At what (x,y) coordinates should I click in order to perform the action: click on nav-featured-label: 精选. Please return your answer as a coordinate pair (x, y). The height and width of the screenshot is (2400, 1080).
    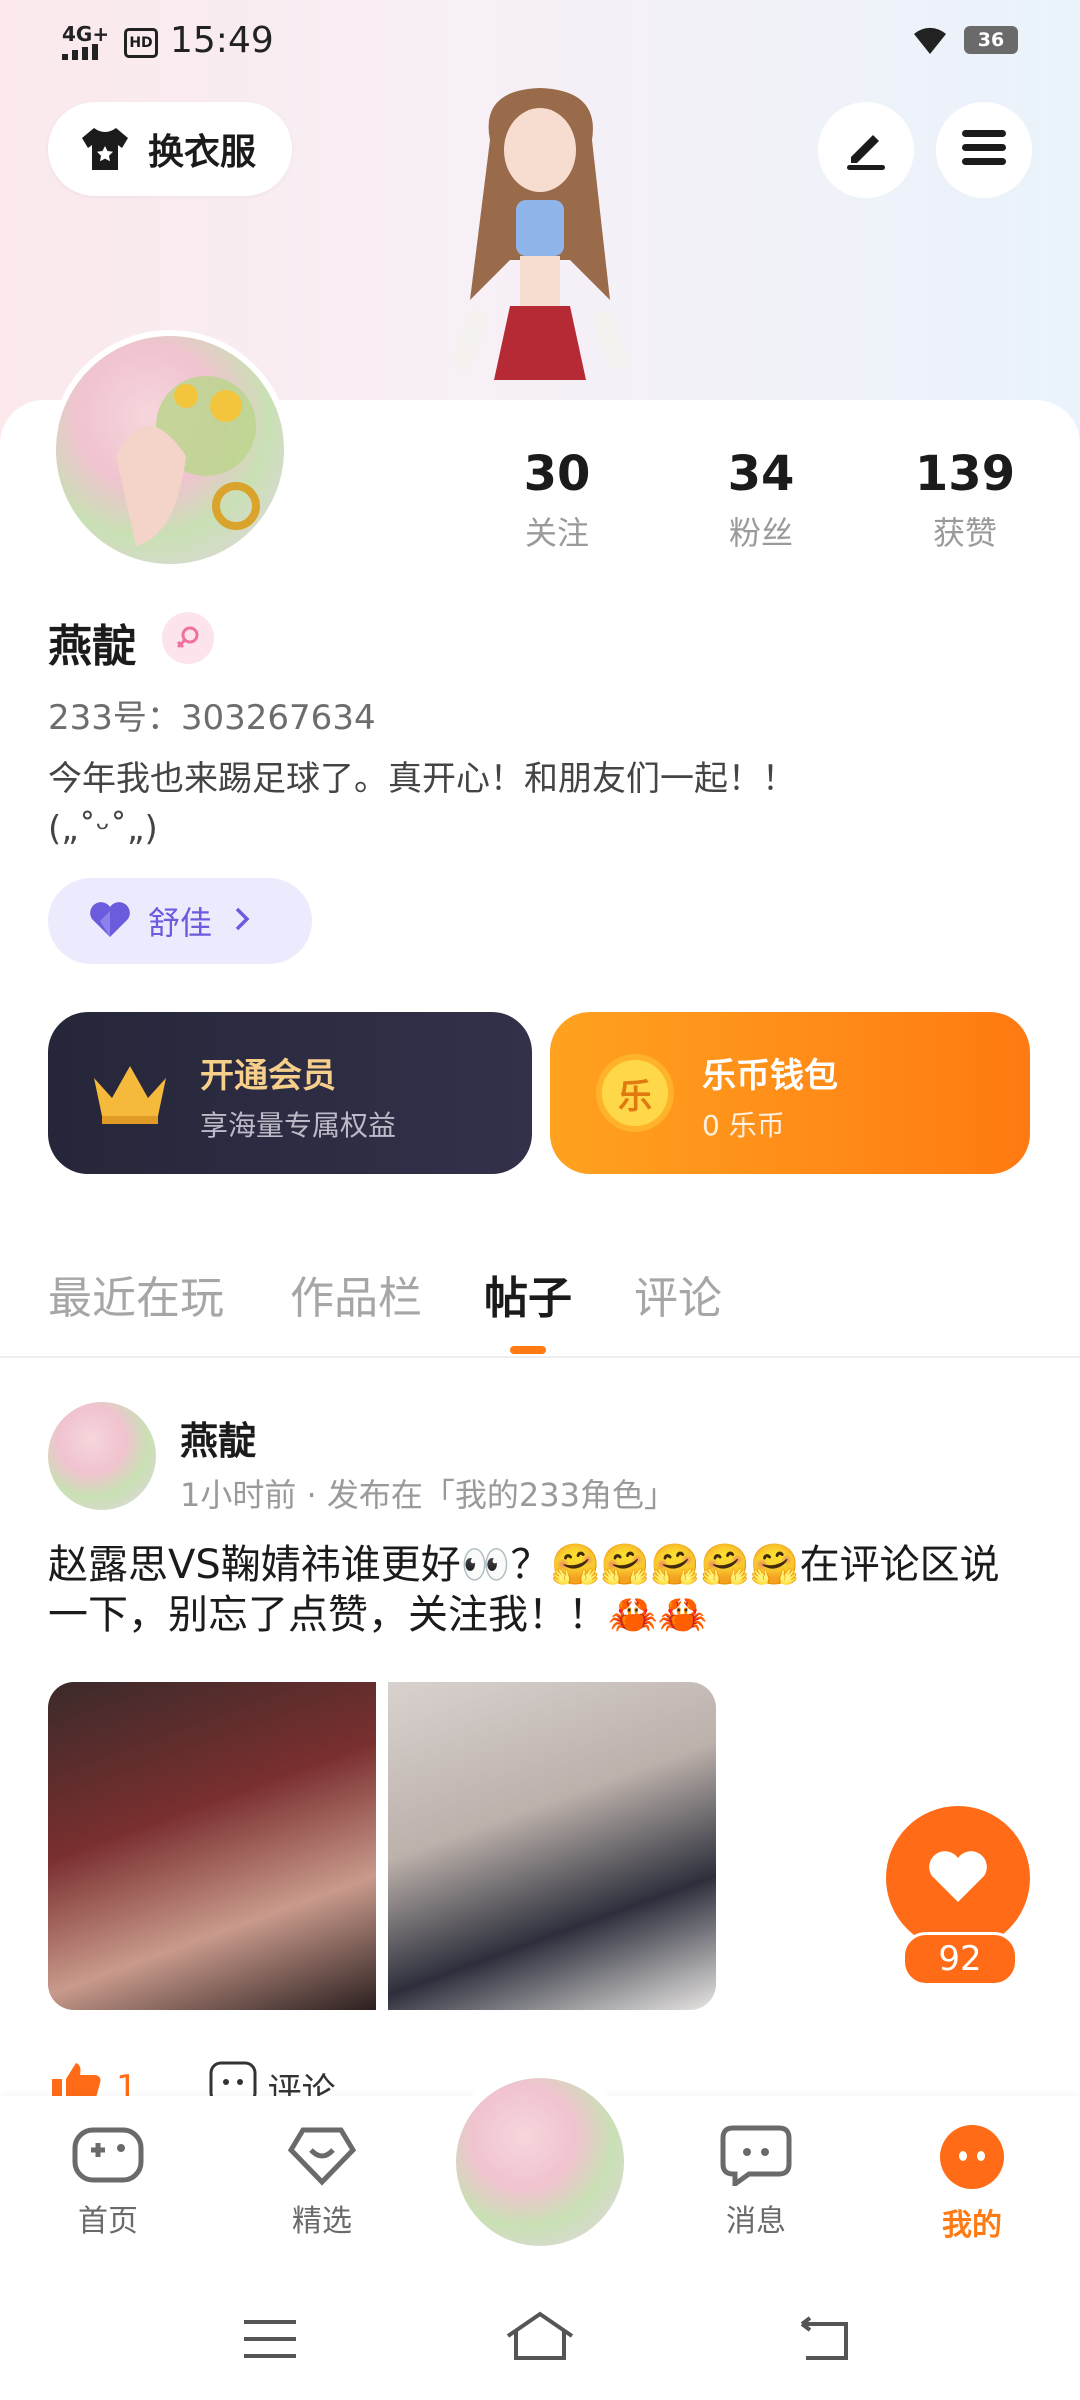
    Looking at the image, I should click on (322, 2221).